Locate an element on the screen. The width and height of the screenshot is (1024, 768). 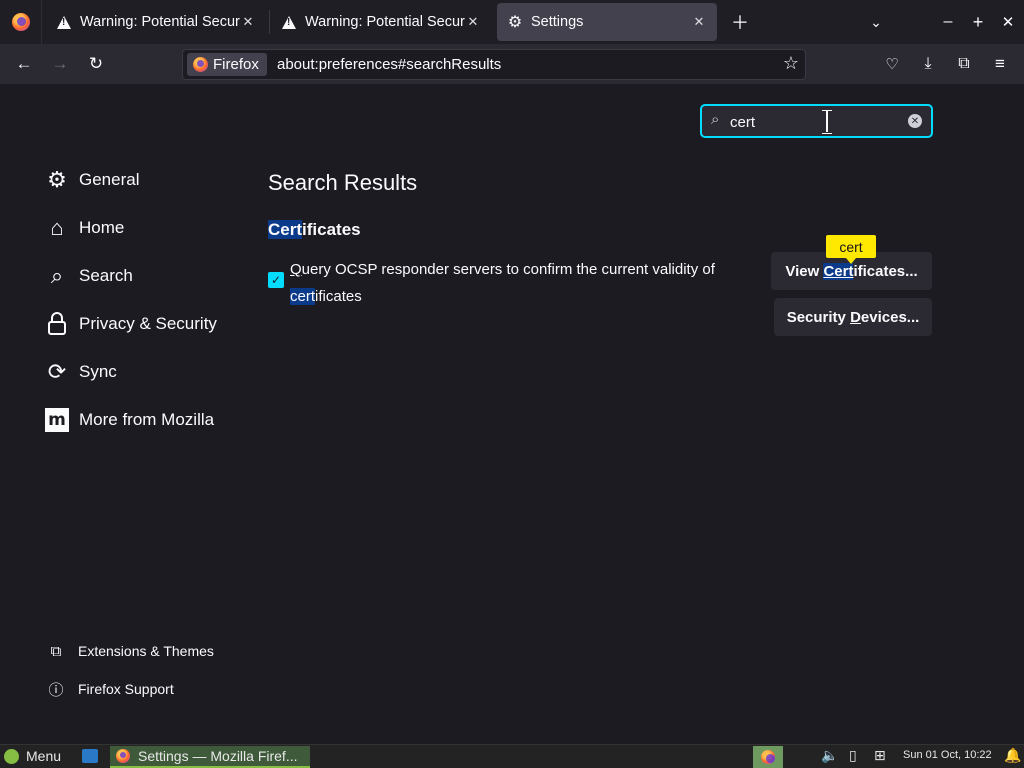
forward-arrow-icon: → is located at coordinates (60, 64).